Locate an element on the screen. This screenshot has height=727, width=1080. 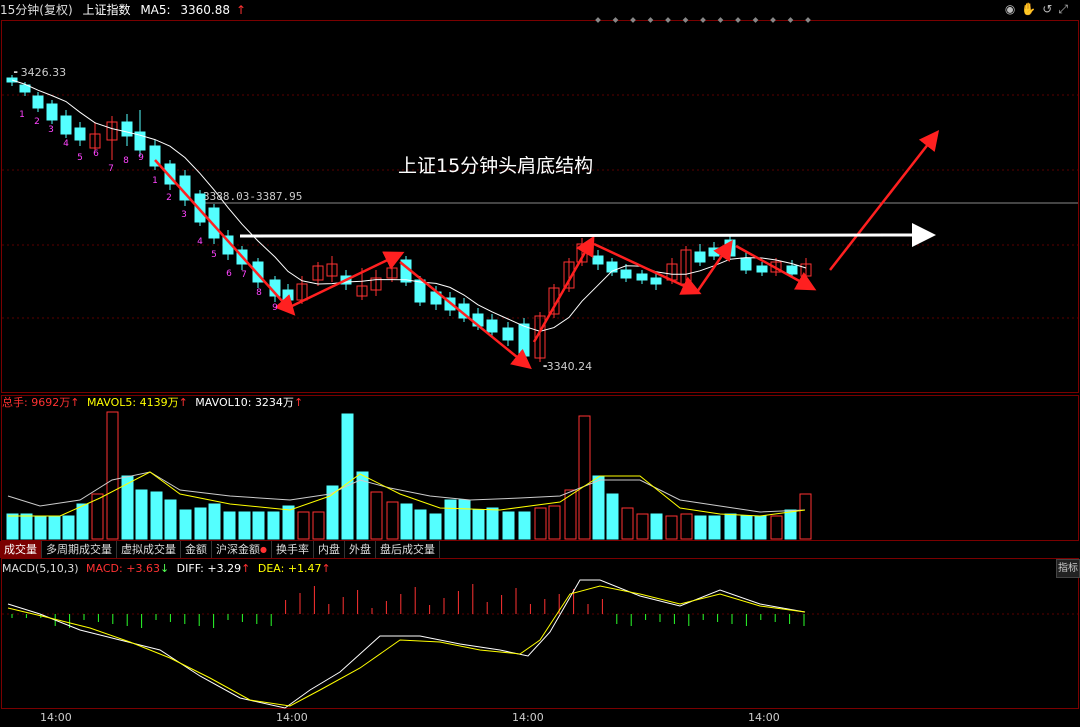
dea-val: DEA: +1.47↑ is located at coordinates (294, 568).